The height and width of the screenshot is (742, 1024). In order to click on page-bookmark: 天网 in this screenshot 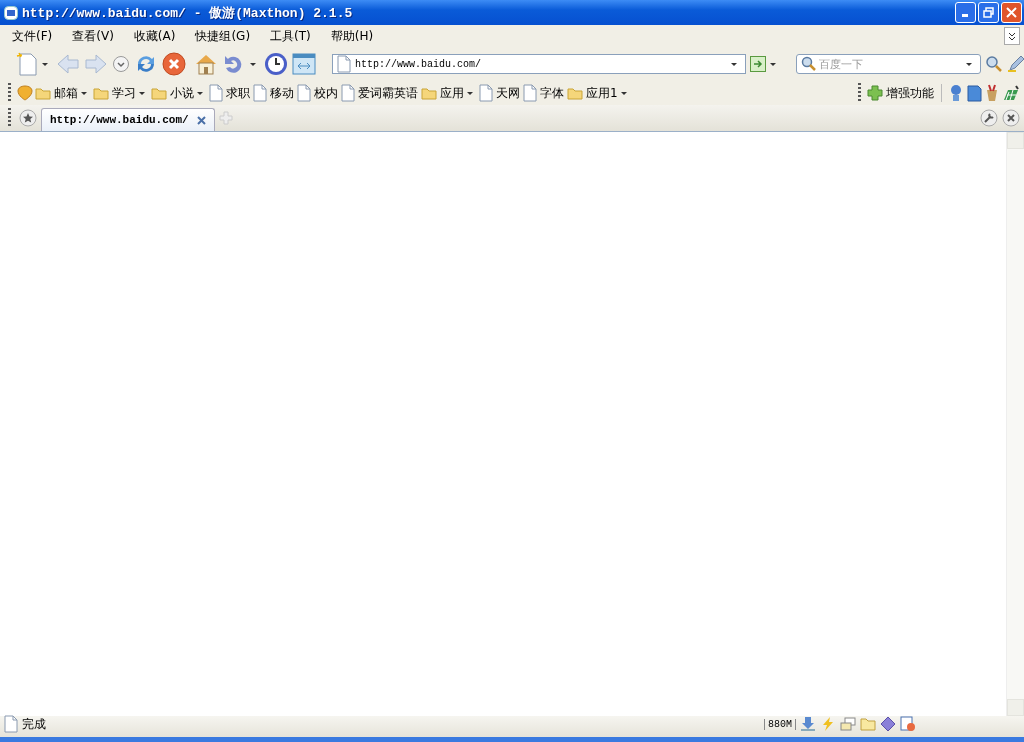, I will do `click(508, 93)`.